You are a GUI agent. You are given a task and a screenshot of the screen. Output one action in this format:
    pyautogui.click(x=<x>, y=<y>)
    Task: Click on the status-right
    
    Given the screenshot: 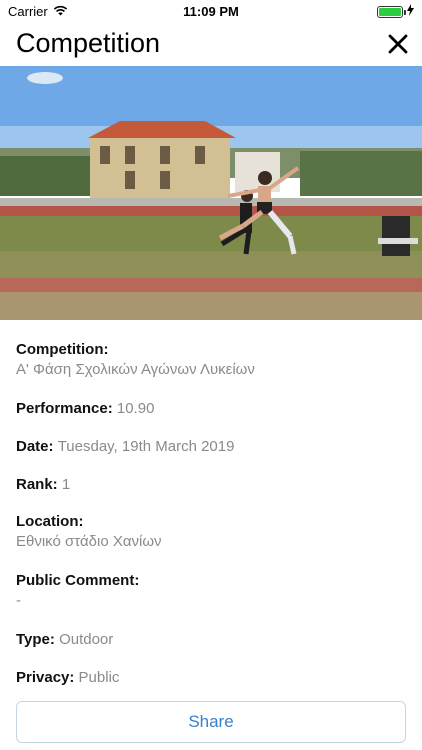 What is the action you would take?
    pyautogui.click(x=395, y=11)
    